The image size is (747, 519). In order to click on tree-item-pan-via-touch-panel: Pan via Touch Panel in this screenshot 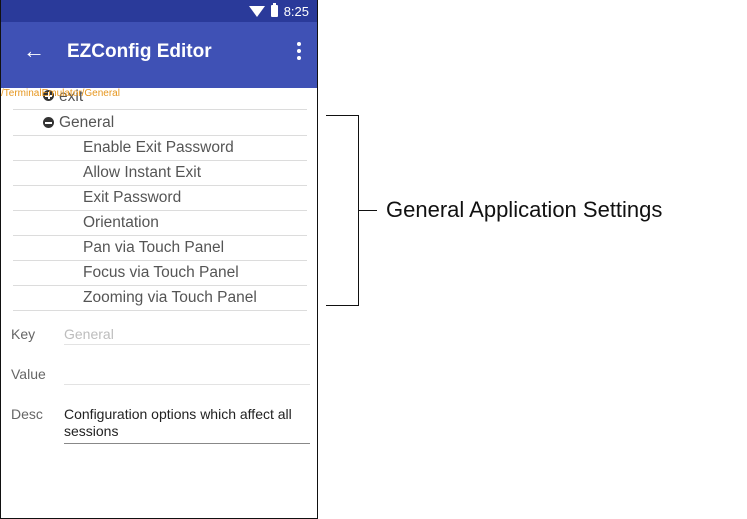, I will do `click(160, 248)`.